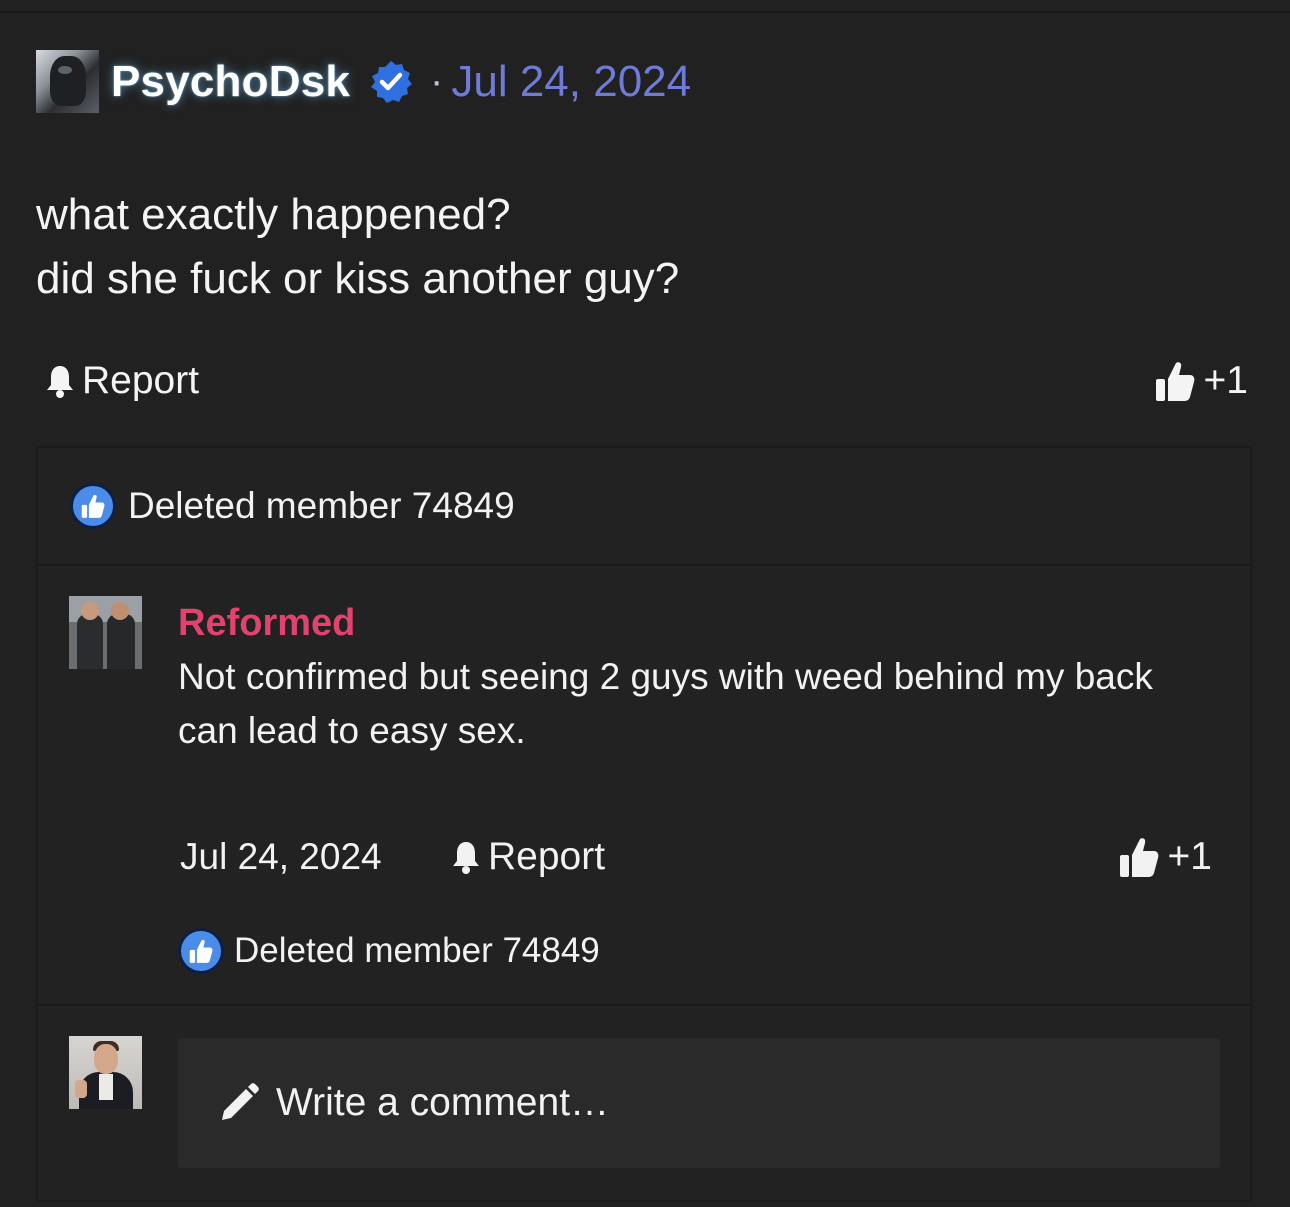 The image size is (1290, 1207). Describe the element at coordinates (273, 214) in the screenshot. I see `post-body-line: what exactly happened?` at that location.